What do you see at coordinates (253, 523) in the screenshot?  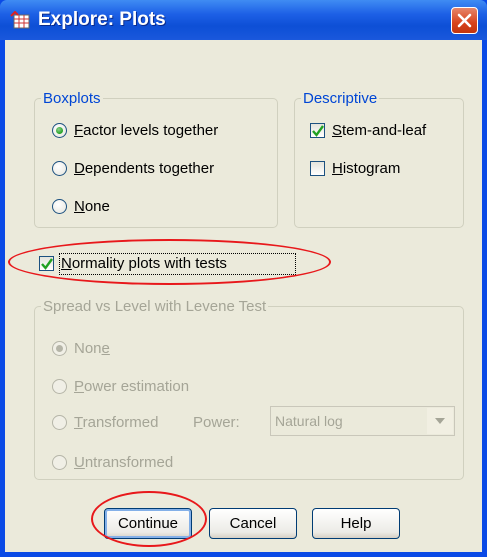 I see `cancel-button: Cancel` at bounding box center [253, 523].